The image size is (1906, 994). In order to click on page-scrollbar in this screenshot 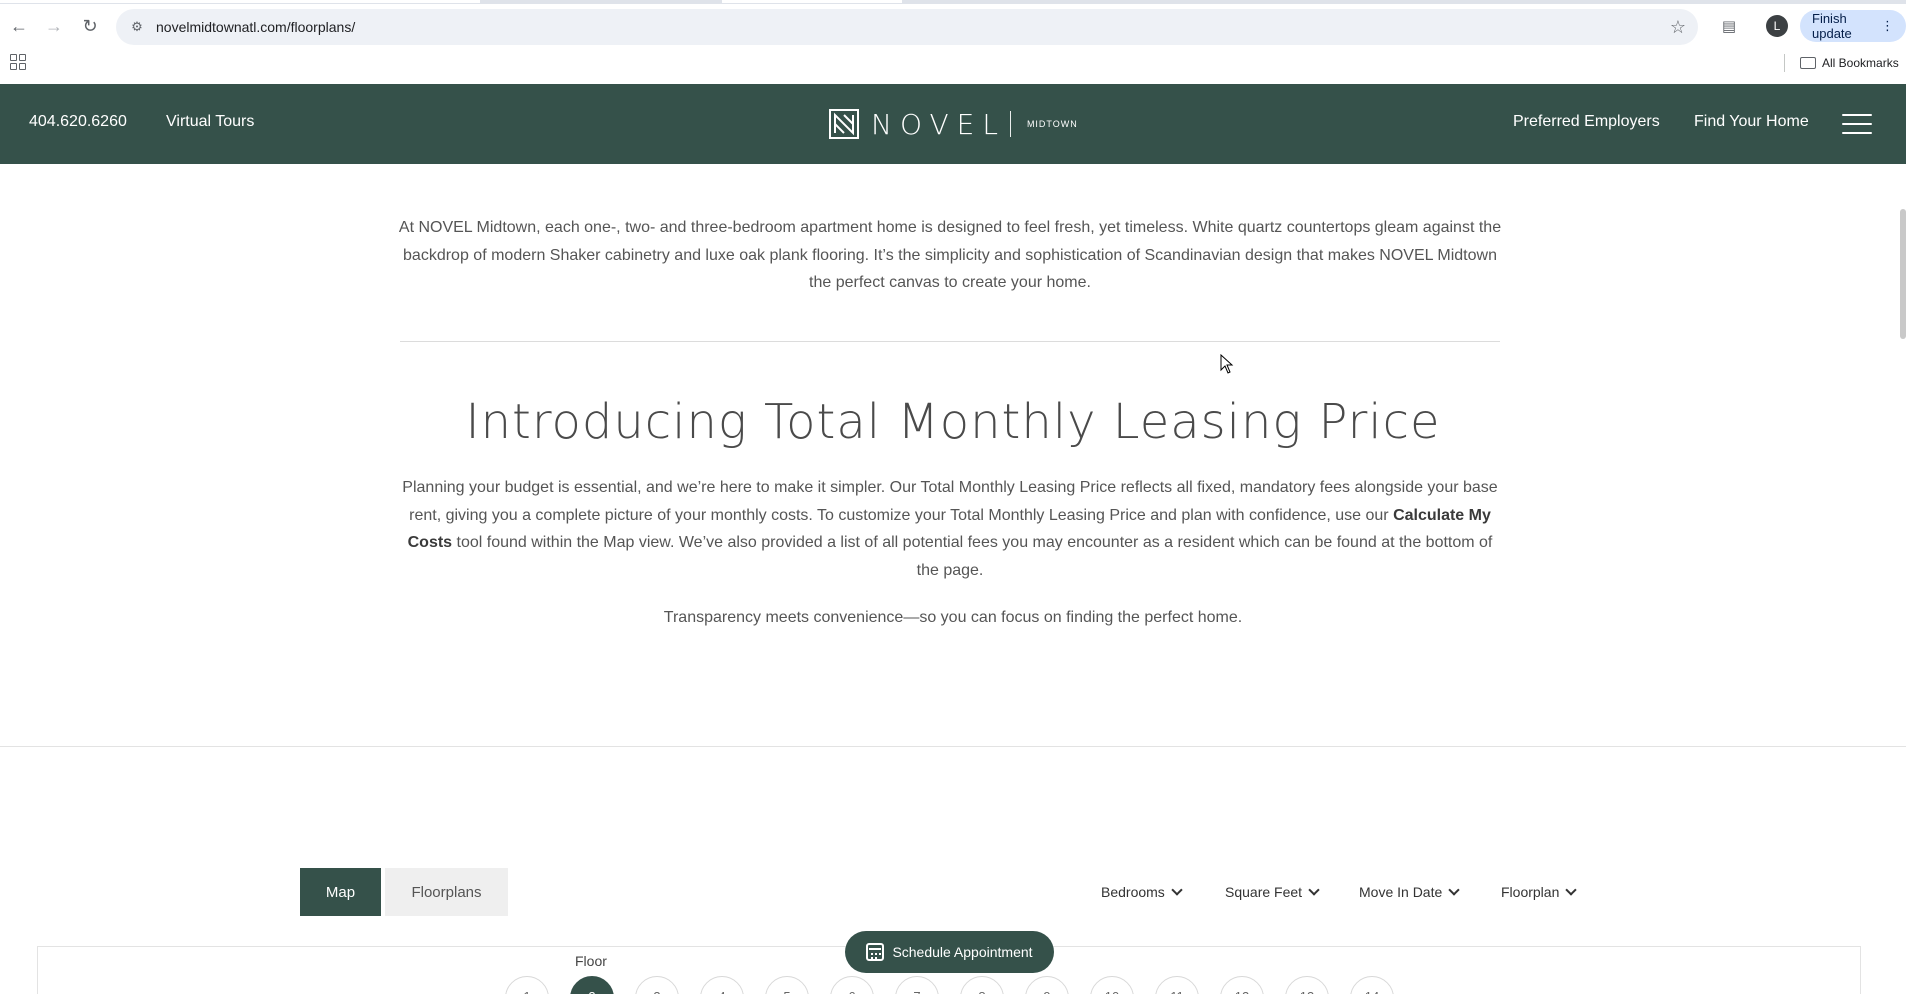, I will do `click(1903, 274)`.